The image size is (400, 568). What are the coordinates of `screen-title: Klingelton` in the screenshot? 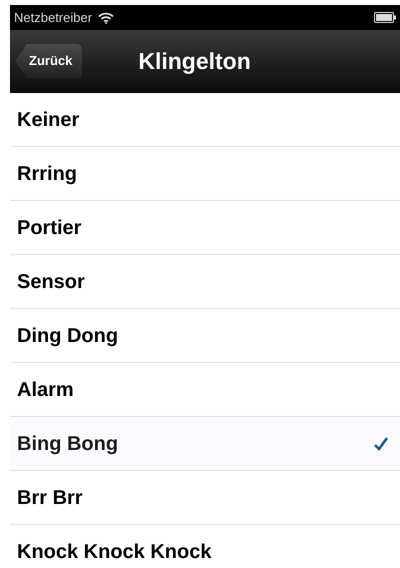 It's located at (194, 61).